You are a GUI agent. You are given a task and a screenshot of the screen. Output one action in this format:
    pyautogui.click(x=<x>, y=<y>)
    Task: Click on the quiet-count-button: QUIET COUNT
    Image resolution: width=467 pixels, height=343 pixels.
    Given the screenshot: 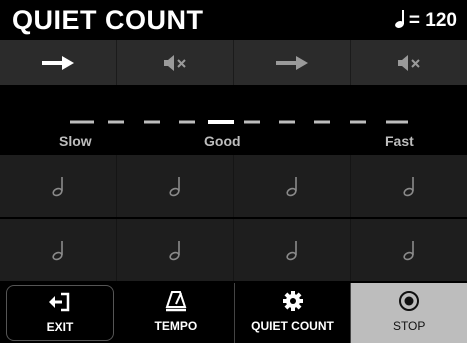 What is the action you would take?
    pyautogui.click(x=293, y=313)
    